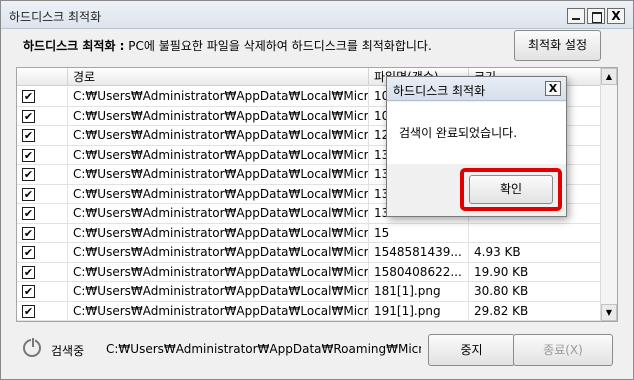 The image size is (634, 380). I want to click on maximize-icon, so click(596, 16).